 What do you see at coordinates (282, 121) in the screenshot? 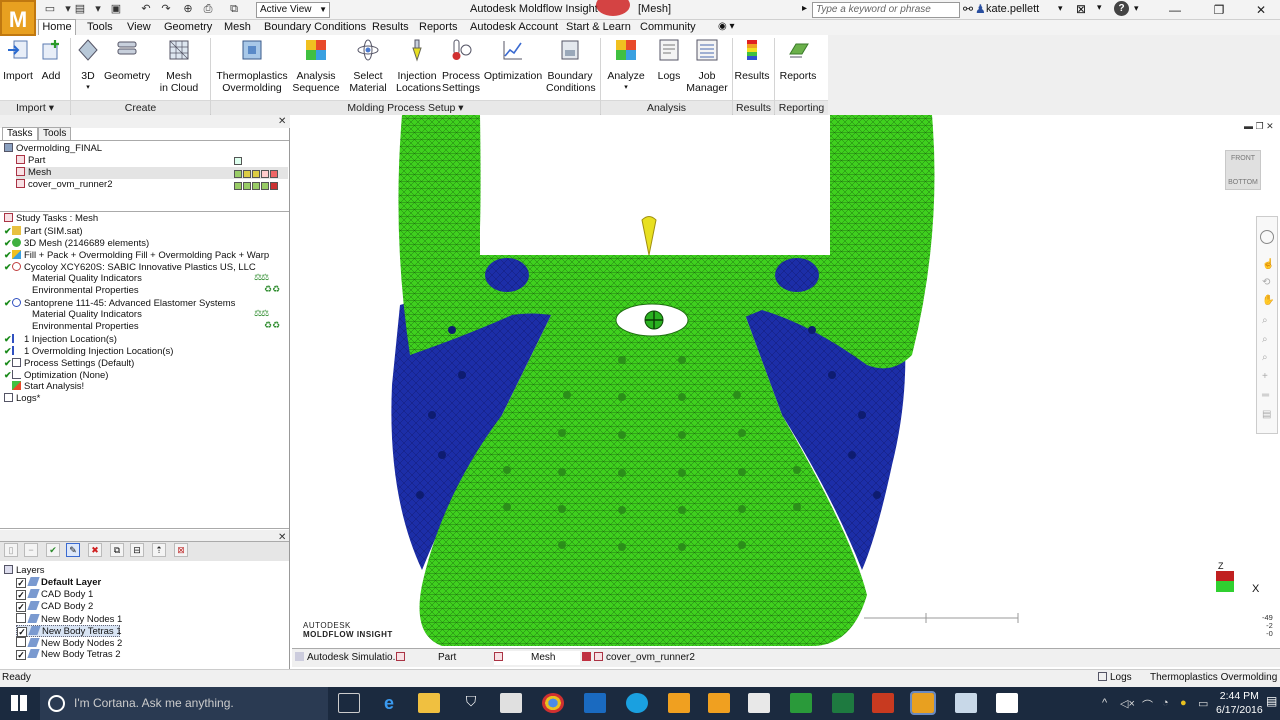
I see `close-icon: ✕` at bounding box center [282, 121].